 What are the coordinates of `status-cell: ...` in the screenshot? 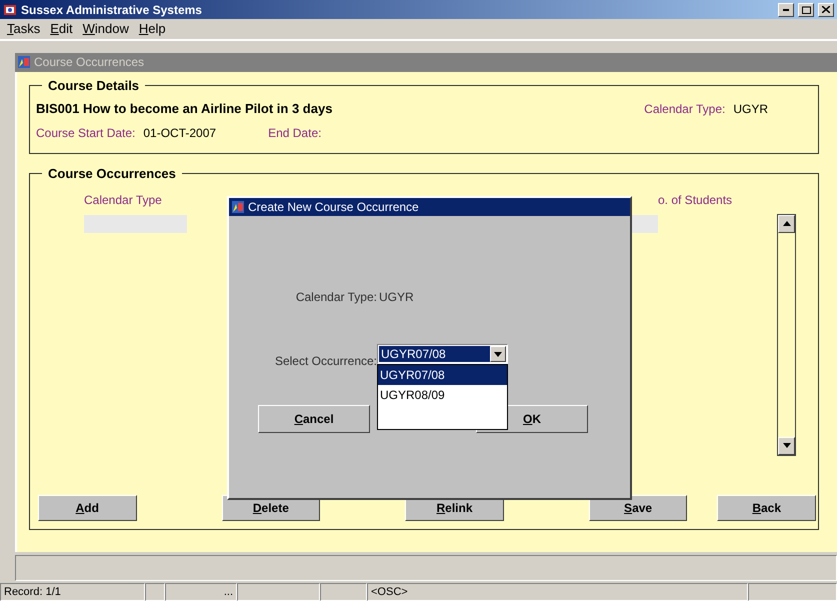 It's located at (201, 591).